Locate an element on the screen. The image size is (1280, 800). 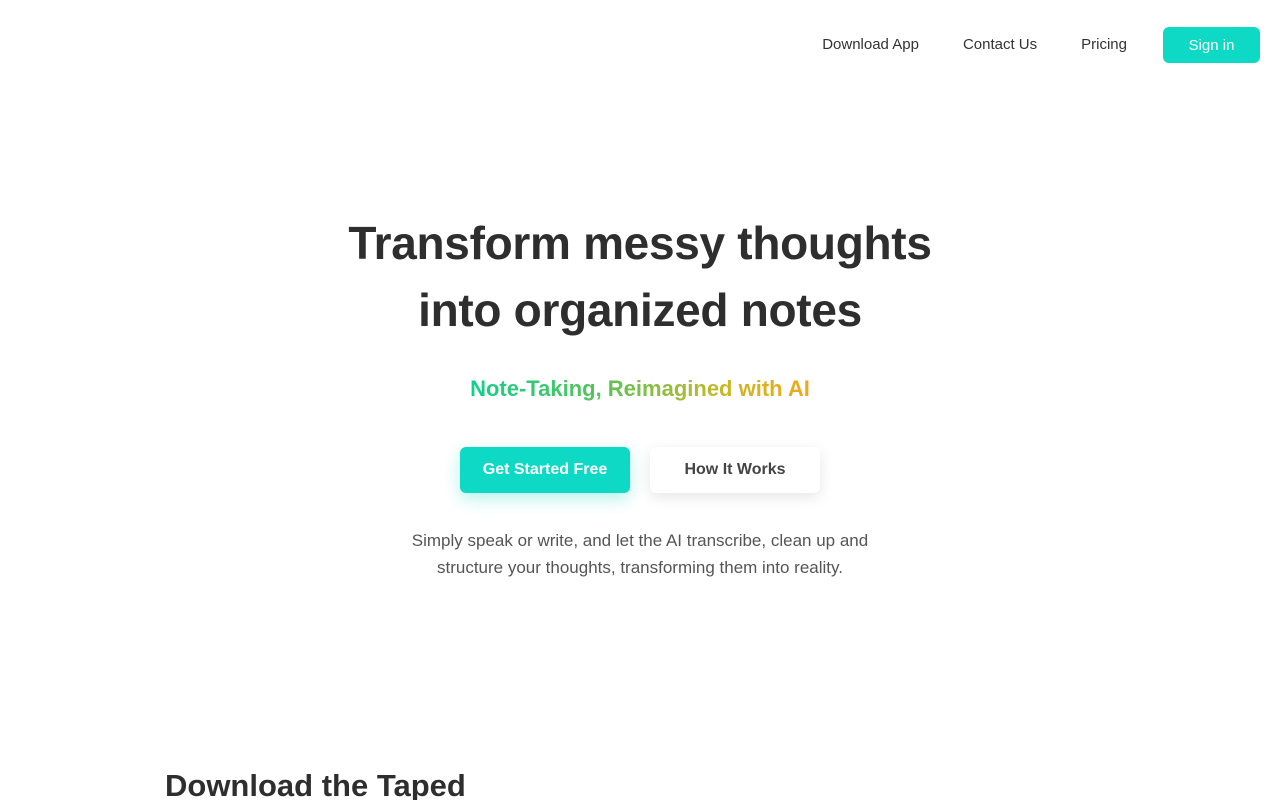
nav-link-contact-us: Contact Us is located at coordinates (1000, 45).